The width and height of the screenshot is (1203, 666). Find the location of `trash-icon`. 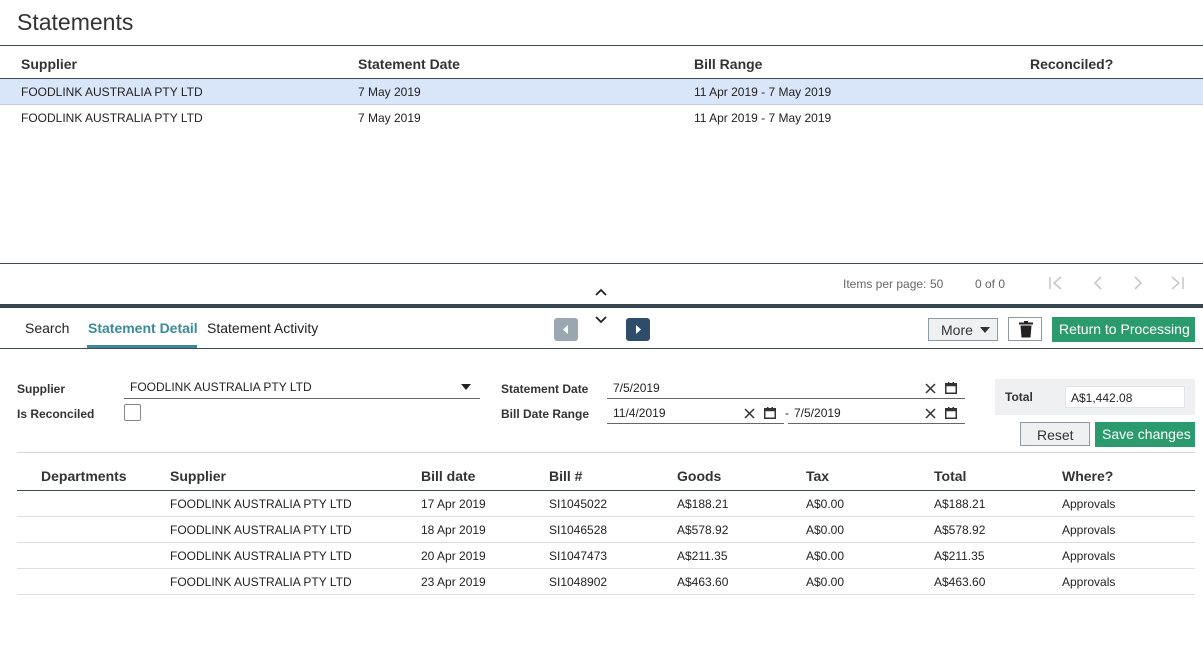

trash-icon is located at coordinates (1026, 329).